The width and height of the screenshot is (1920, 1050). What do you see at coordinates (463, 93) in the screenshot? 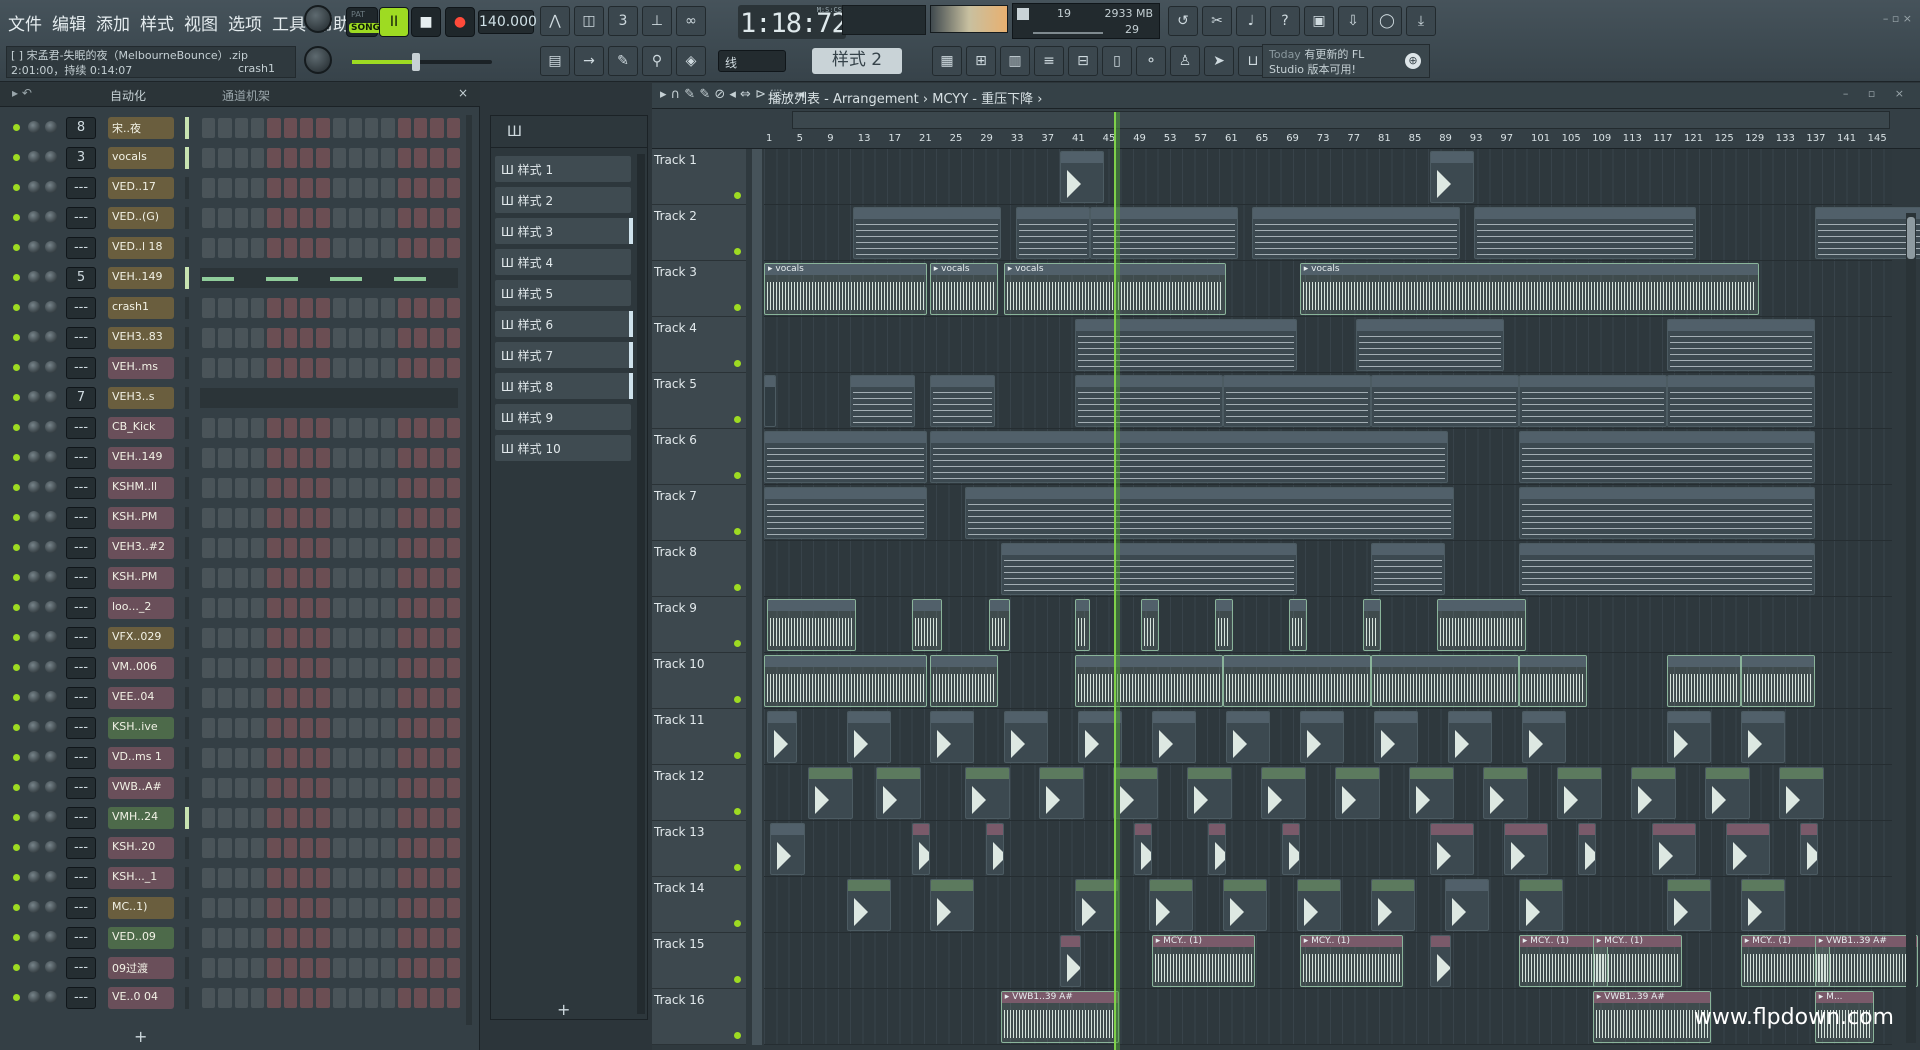
I see `close-icon: ×` at bounding box center [463, 93].